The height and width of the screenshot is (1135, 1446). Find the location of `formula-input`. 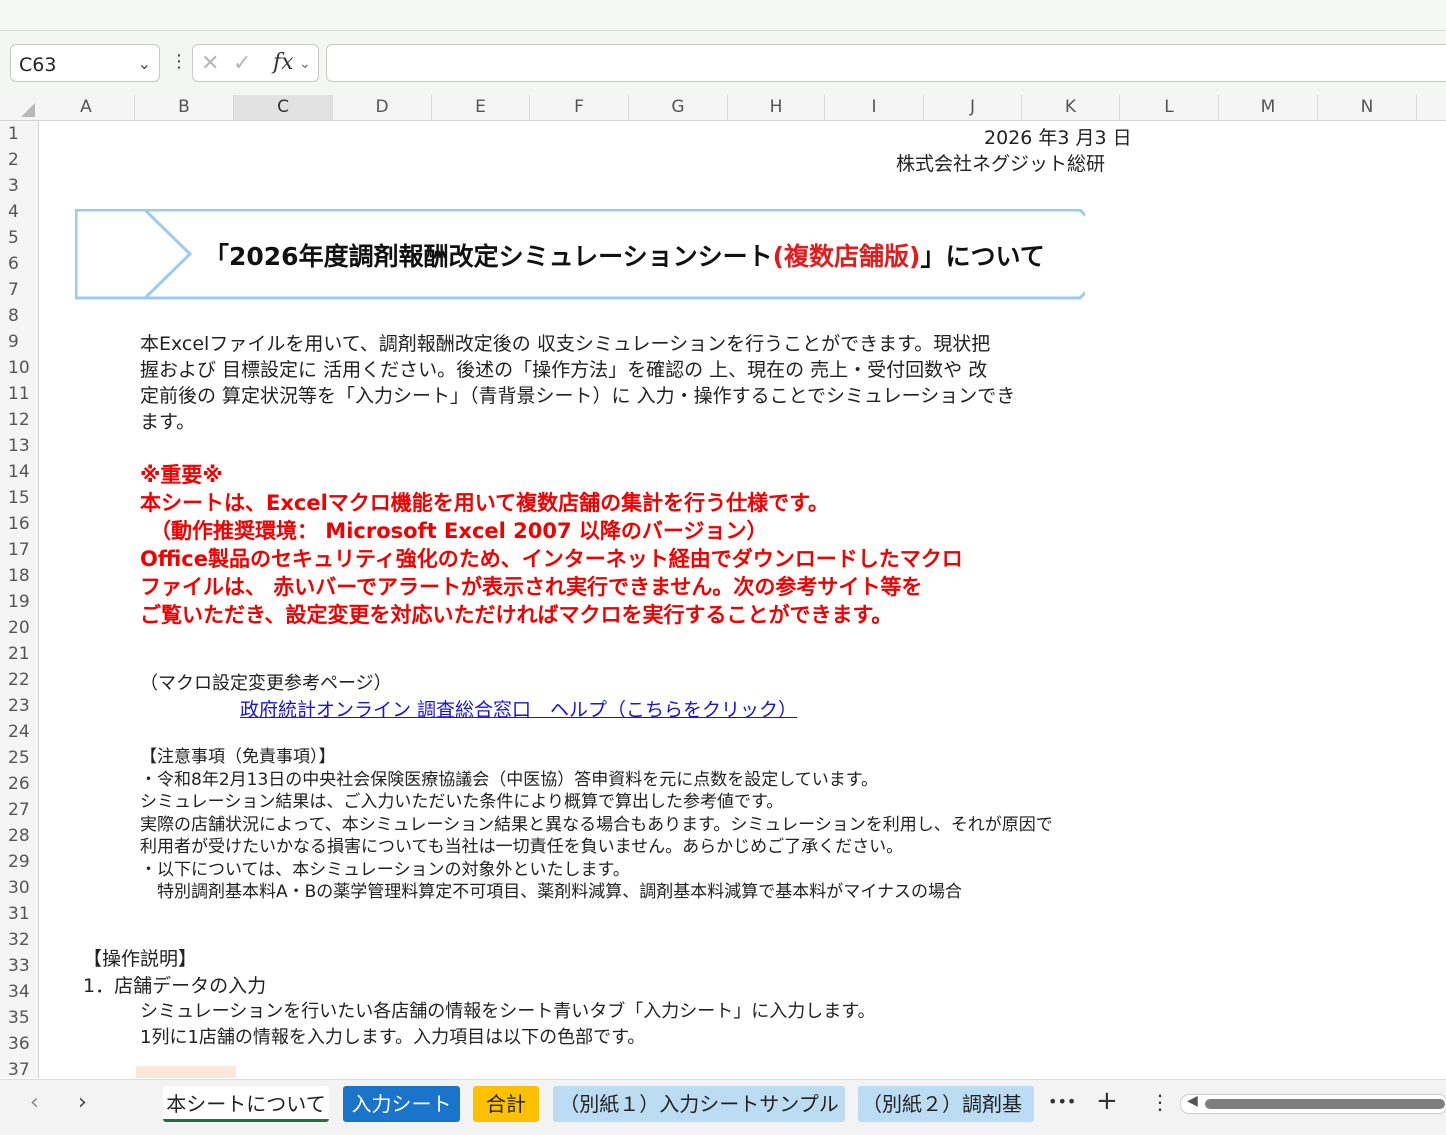

formula-input is located at coordinates (886, 63).